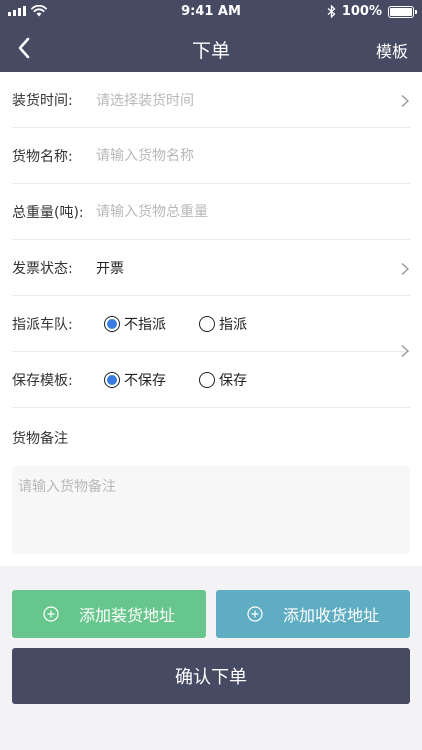 The width and height of the screenshot is (422, 750). I want to click on radio-save: 保存, so click(223, 380).